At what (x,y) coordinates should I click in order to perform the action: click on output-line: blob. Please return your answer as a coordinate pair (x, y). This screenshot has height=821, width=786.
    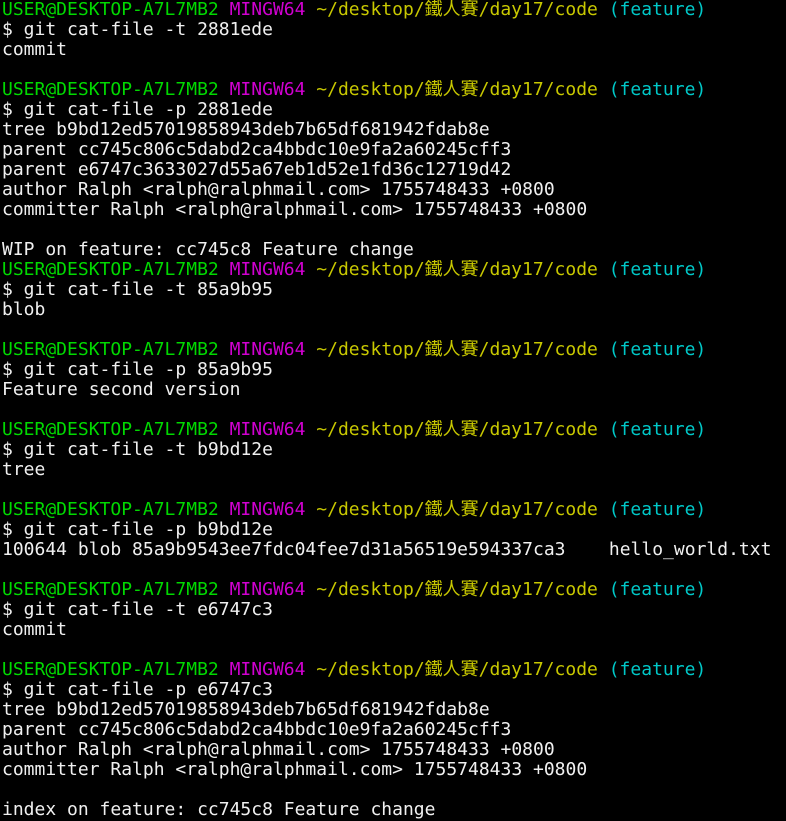
    Looking at the image, I should click on (24, 310).